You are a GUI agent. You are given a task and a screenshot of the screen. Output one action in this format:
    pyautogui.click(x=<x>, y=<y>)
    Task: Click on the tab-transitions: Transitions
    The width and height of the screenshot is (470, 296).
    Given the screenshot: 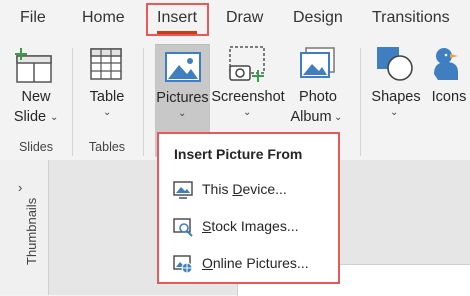 What is the action you would take?
    pyautogui.click(x=411, y=18)
    